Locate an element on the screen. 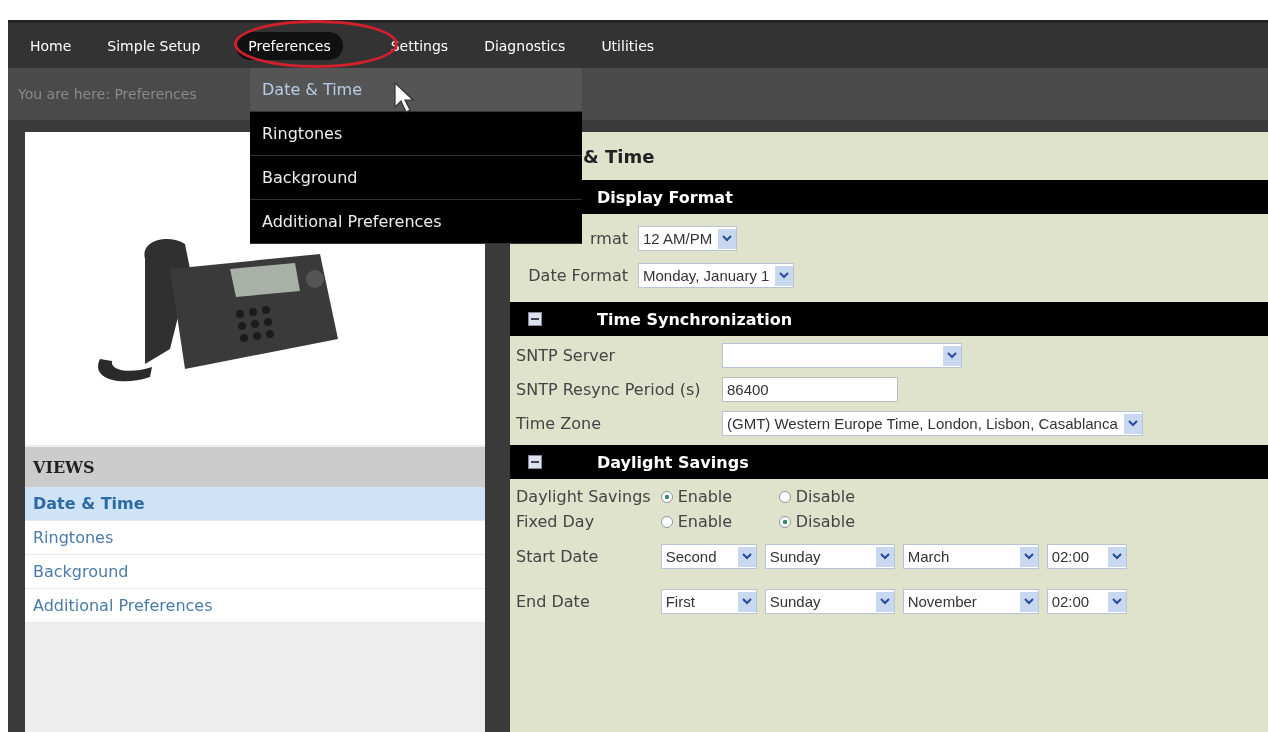 This screenshot has height=732, width=1268. views-link: Ringtones is located at coordinates (255, 538).